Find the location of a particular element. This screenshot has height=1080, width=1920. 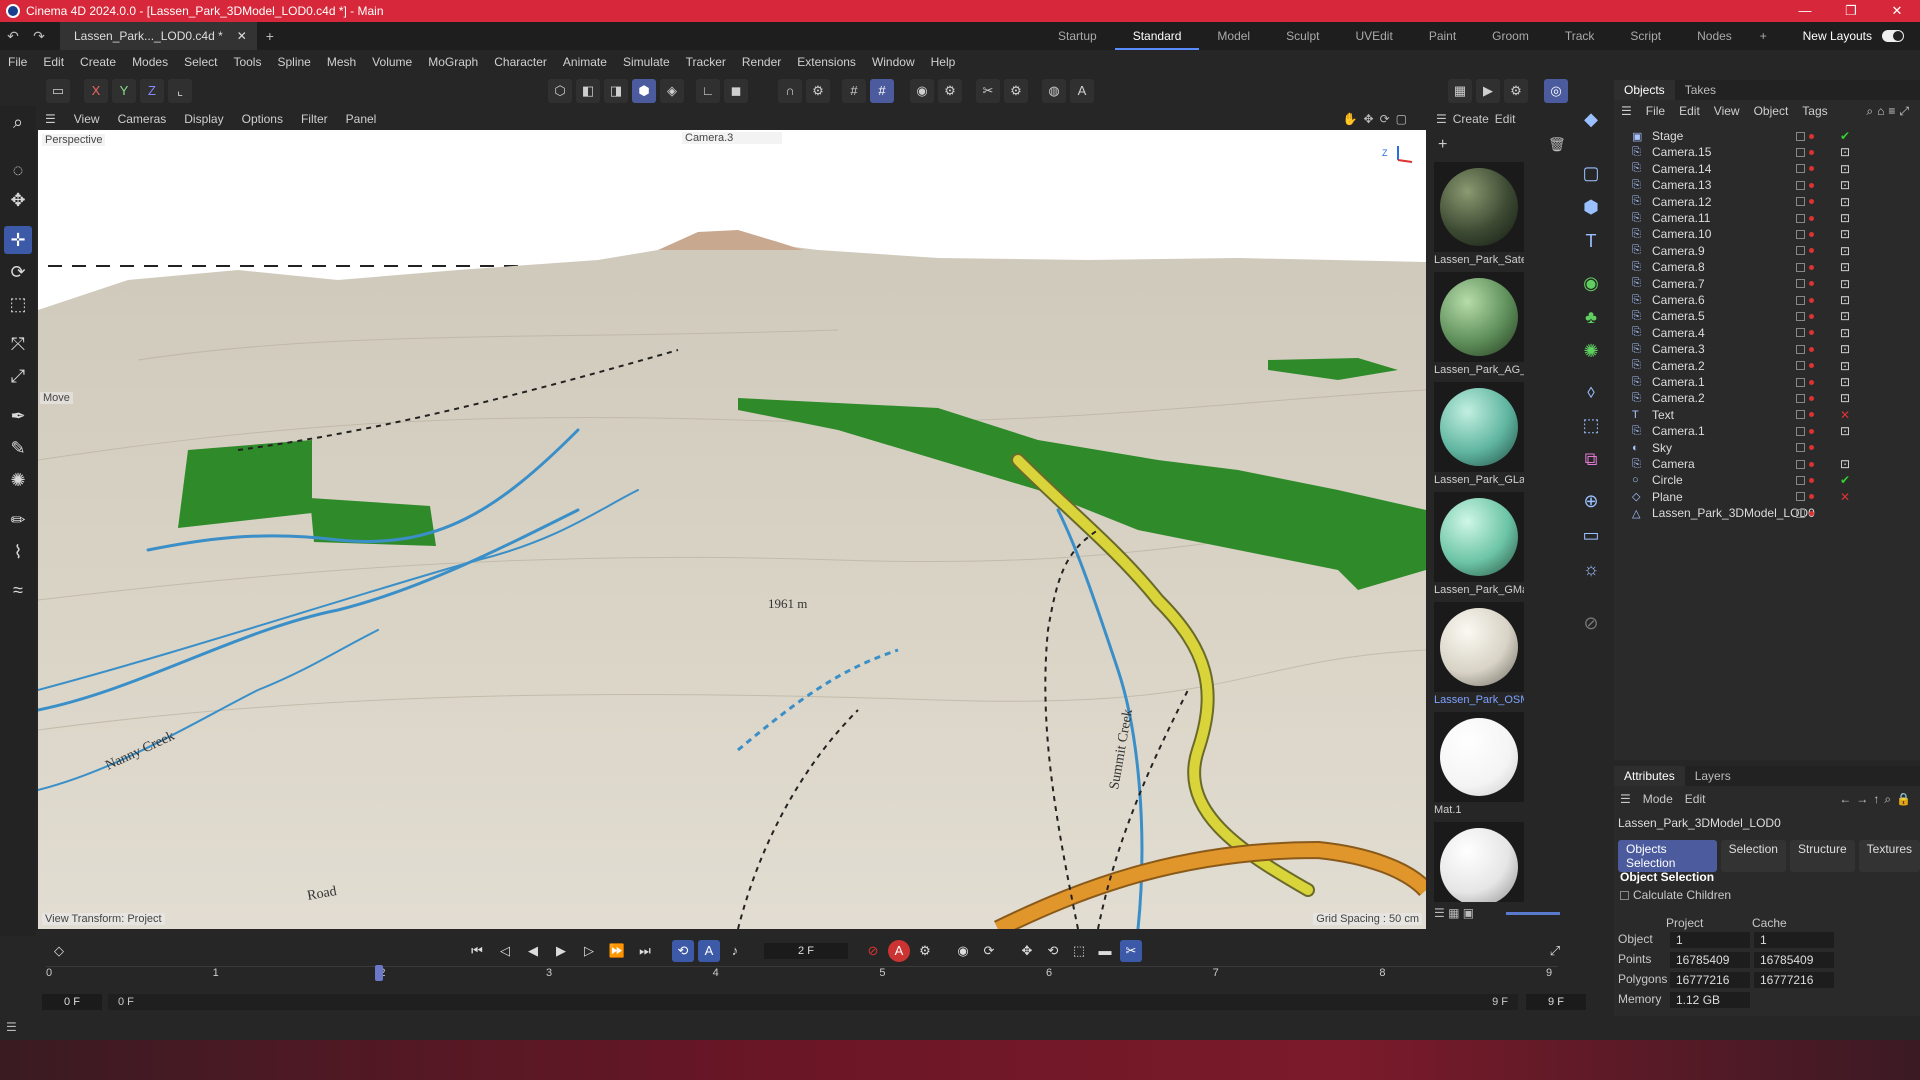

status-hamburger-icon: ☰ is located at coordinates (11, 1027).